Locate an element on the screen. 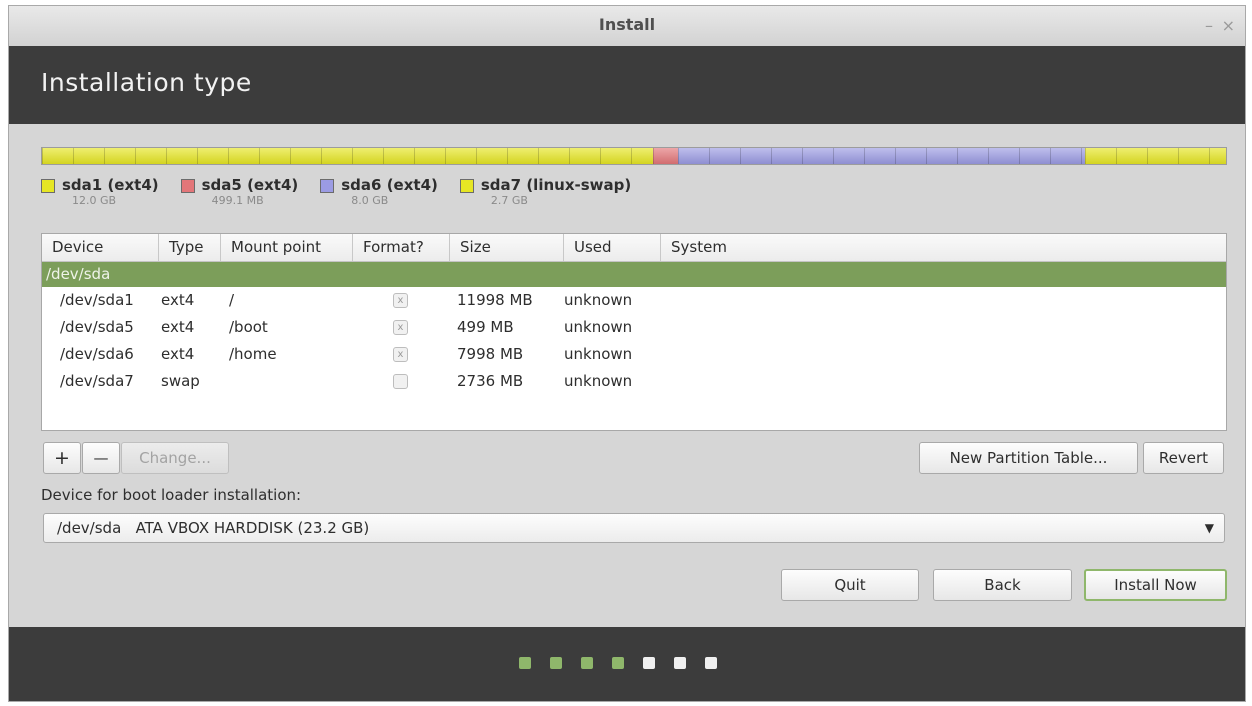 This screenshot has height=706, width=1252. column-header: Used is located at coordinates (612, 247).